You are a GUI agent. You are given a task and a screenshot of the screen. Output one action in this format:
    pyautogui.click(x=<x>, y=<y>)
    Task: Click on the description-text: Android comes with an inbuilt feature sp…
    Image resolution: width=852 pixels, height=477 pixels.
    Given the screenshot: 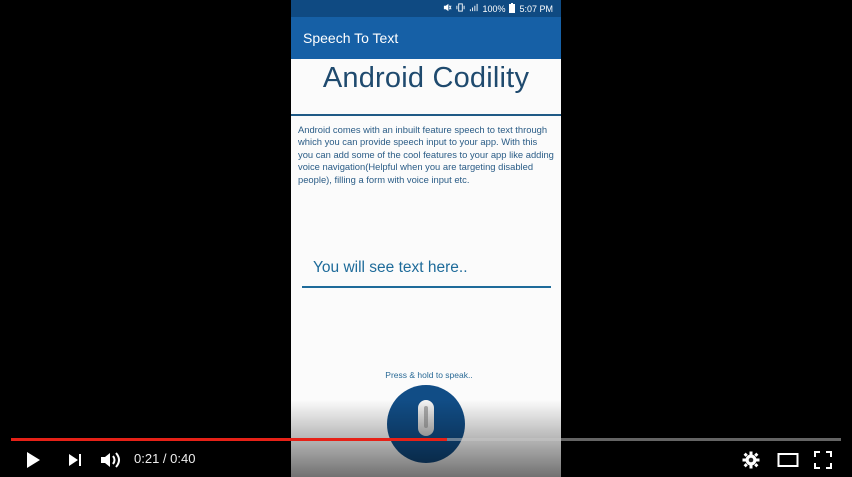 What is the action you would take?
    pyautogui.click(x=426, y=154)
    